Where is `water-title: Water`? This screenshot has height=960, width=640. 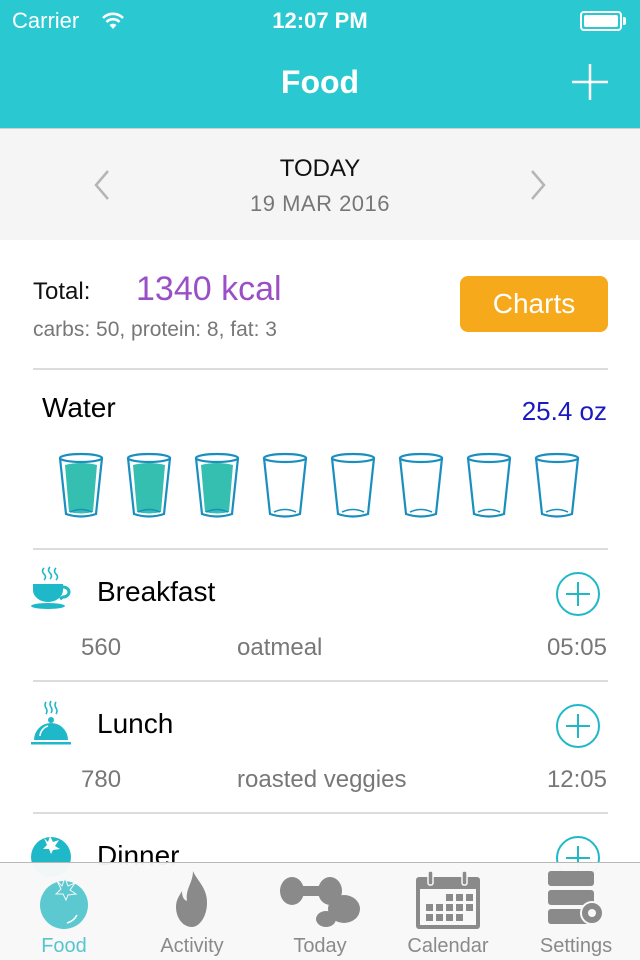
water-title: Water is located at coordinates (79, 407).